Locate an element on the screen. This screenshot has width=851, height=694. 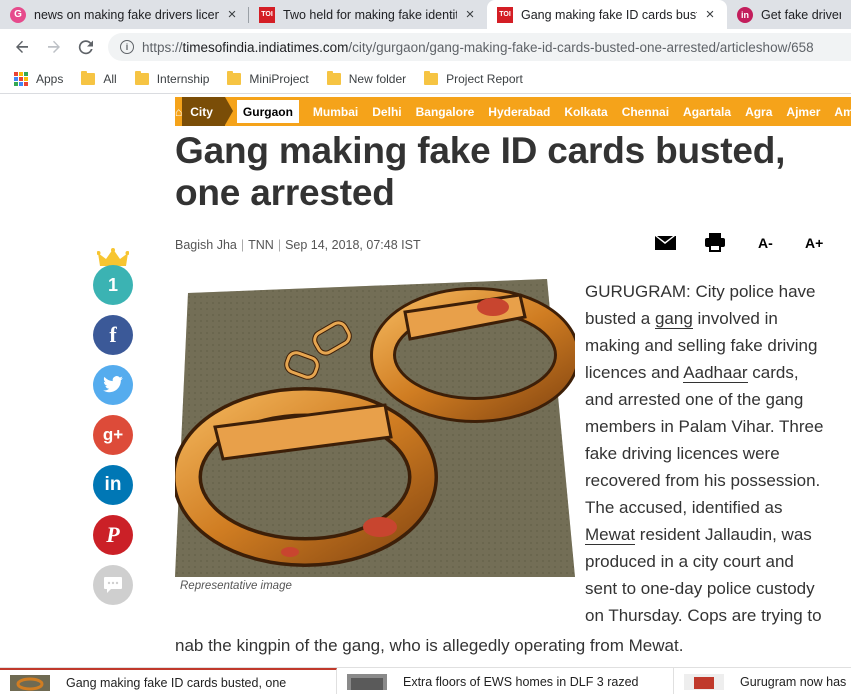
linkedin-share-icon: in is located at coordinates (113, 485).